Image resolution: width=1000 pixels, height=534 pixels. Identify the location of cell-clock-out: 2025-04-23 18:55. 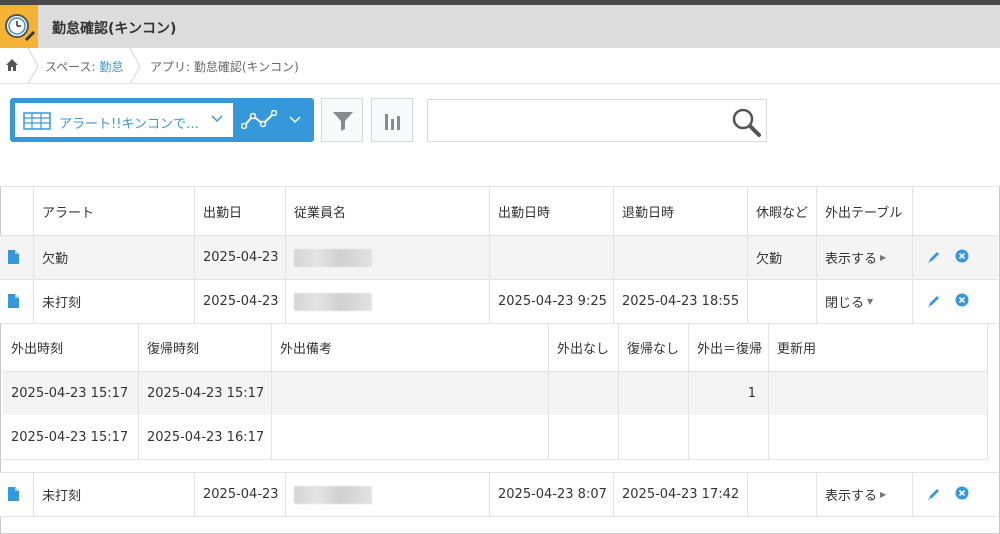
(680, 301).